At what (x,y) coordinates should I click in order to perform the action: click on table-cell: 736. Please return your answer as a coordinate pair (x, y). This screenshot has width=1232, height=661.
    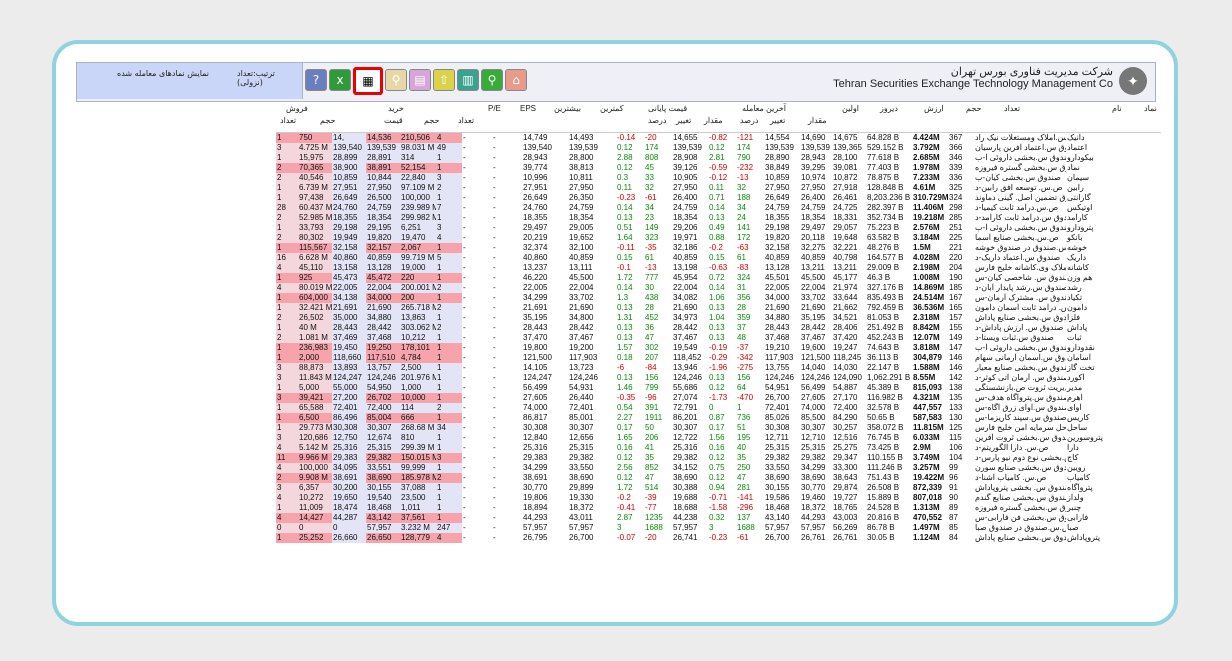
    Looking at the image, I should click on (744, 417).